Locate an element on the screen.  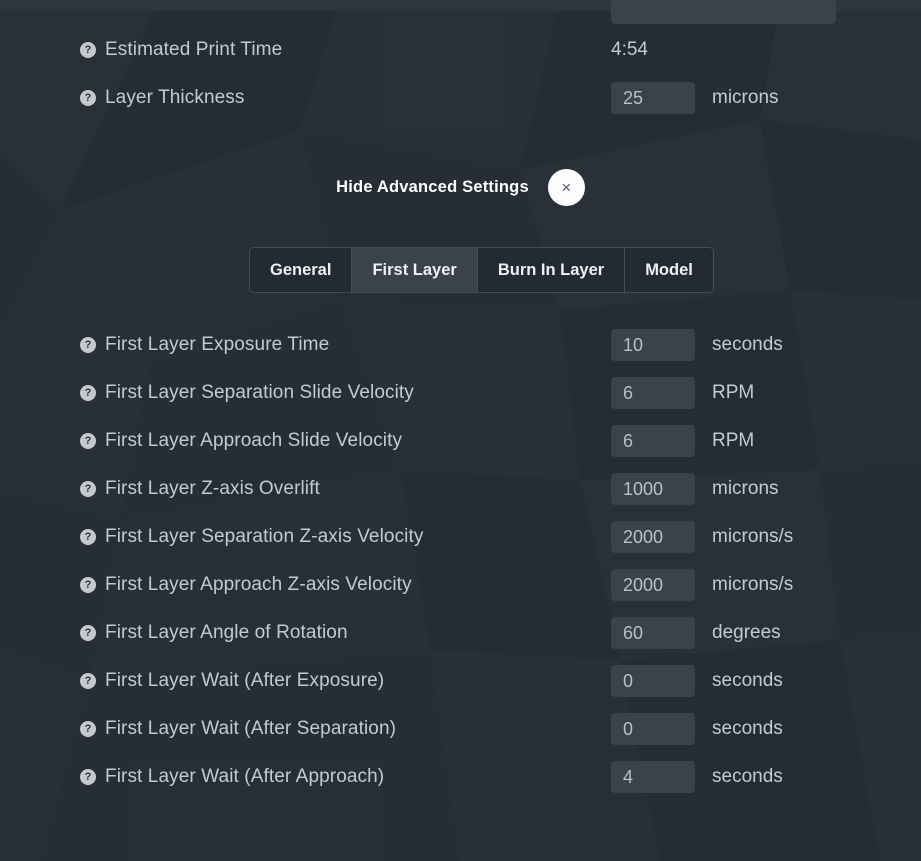
setting-label: First Layer Separation Slide Velocity is located at coordinates (259, 392).